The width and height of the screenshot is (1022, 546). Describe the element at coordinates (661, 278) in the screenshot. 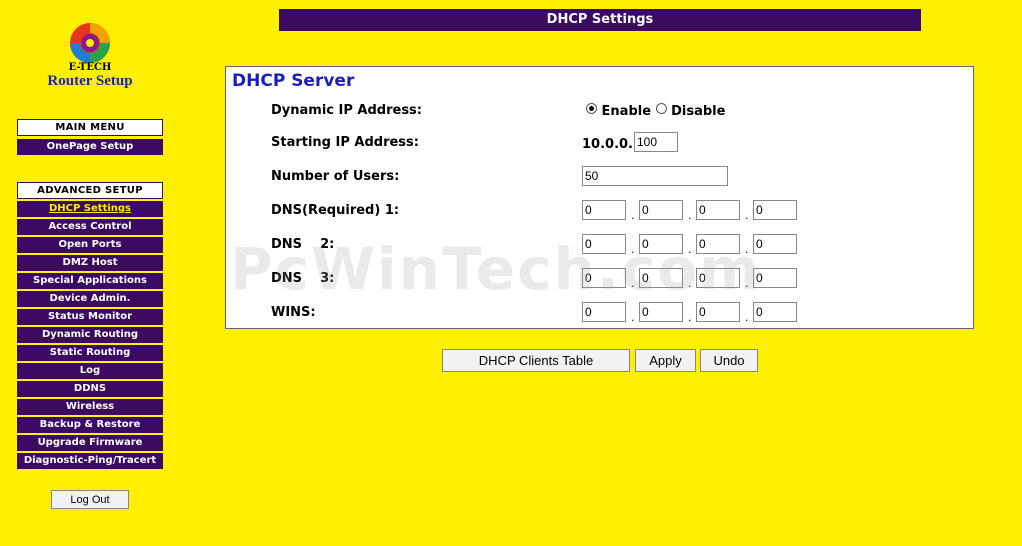

I see `dns3-octet-2: 0` at that location.